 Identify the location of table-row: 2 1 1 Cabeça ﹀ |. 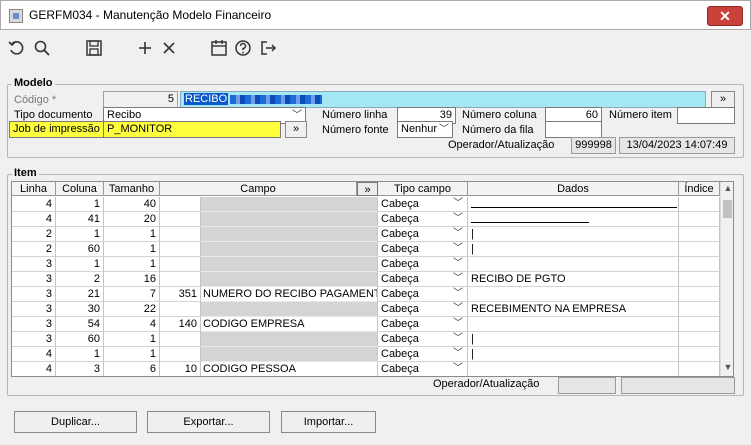
(366, 234).